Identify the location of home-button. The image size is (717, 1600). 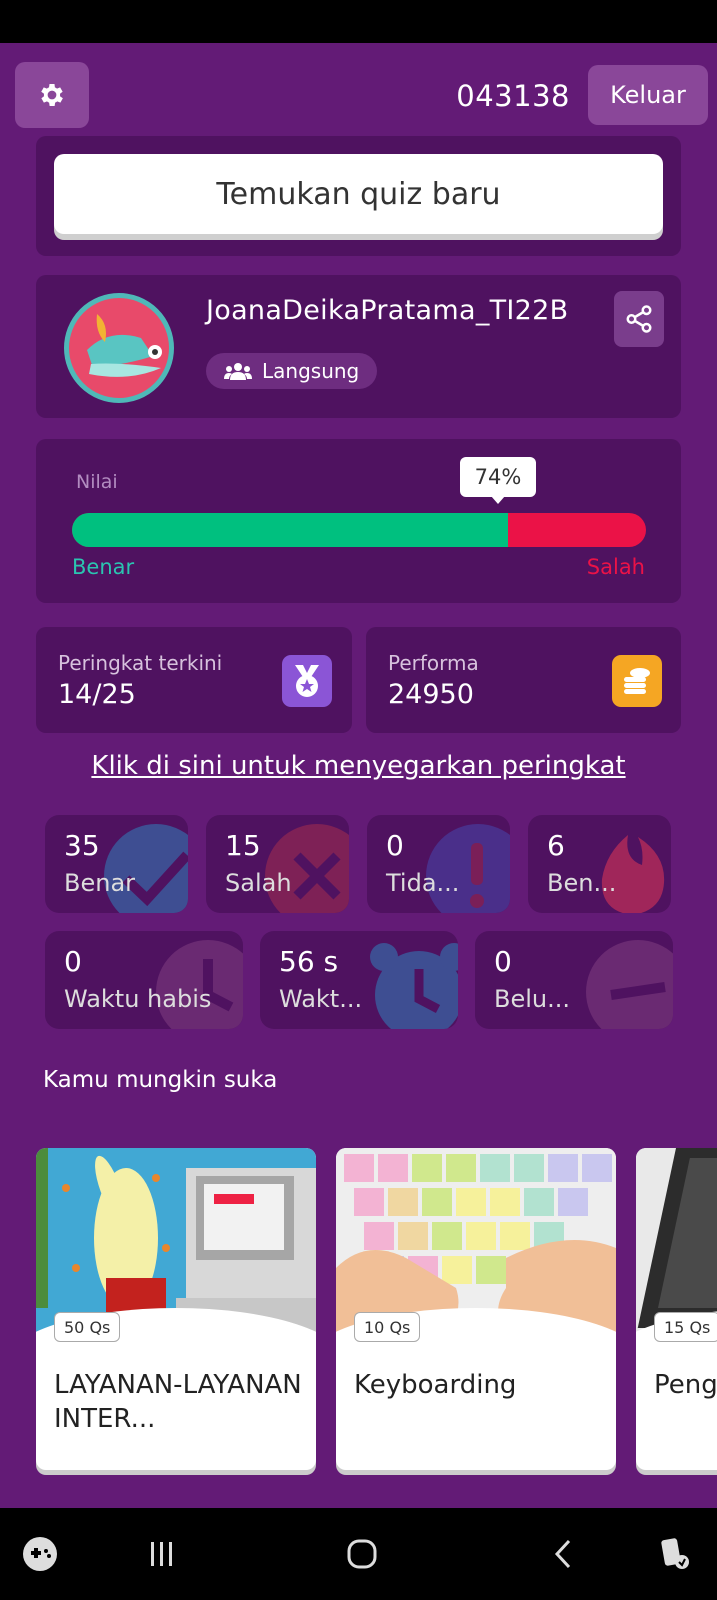
(362, 1554).